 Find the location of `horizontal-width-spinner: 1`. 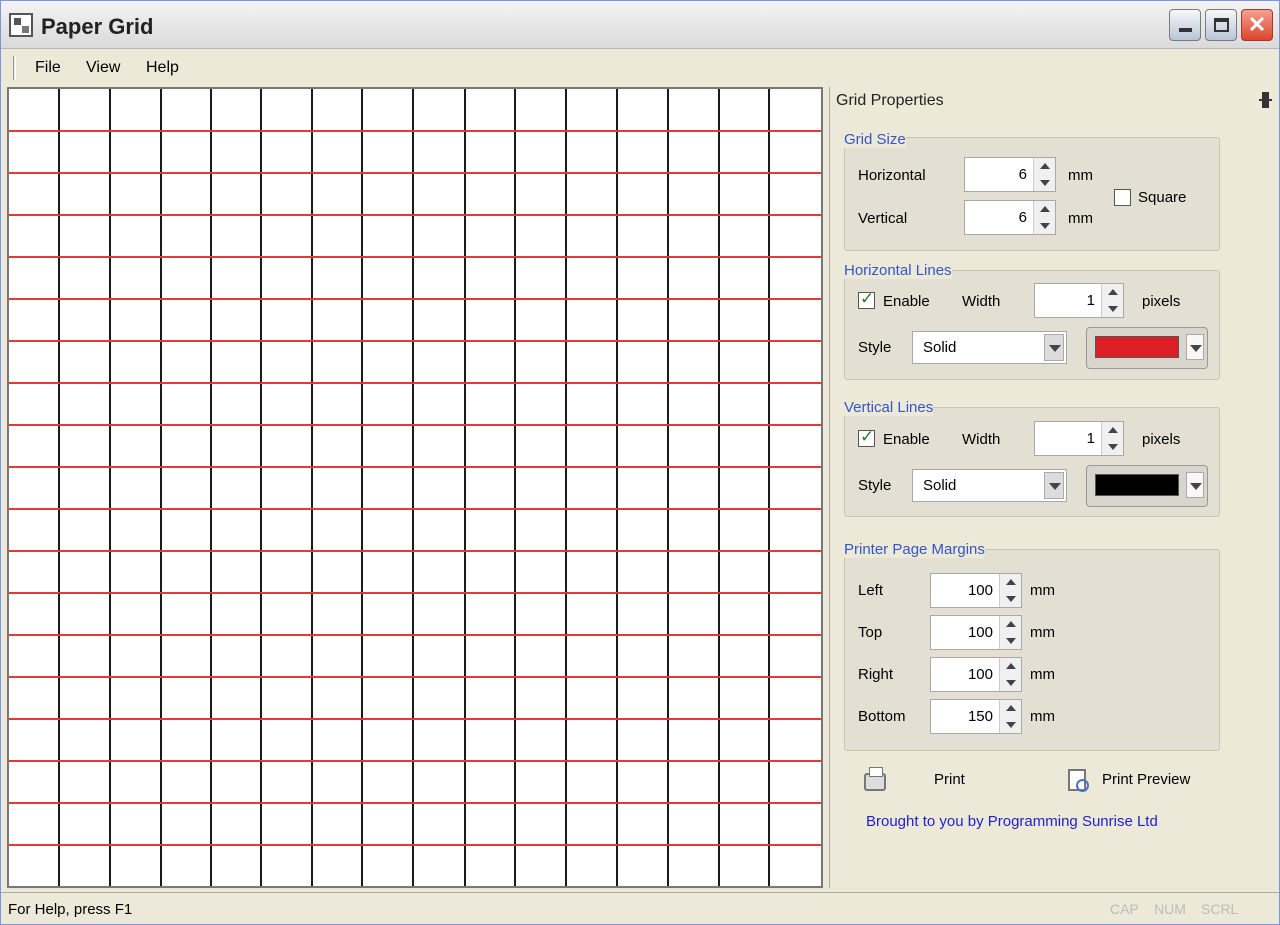

horizontal-width-spinner: 1 is located at coordinates (1079, 300).